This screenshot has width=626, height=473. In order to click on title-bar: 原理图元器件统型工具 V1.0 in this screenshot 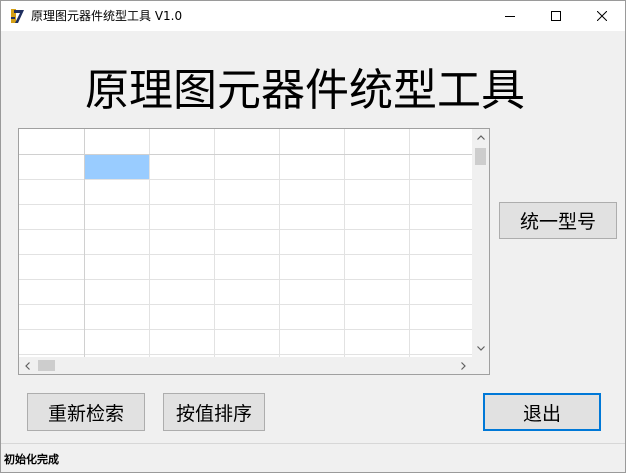, I will do `click(313, 16)`.